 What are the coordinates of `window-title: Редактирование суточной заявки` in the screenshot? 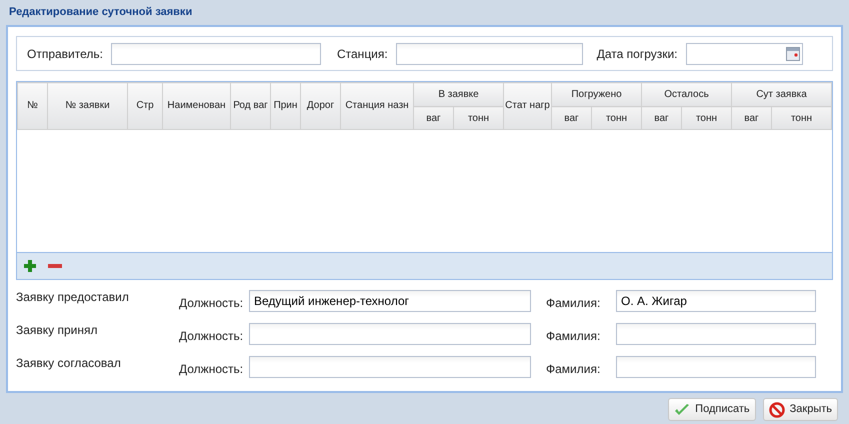 It's located at (101, 12).